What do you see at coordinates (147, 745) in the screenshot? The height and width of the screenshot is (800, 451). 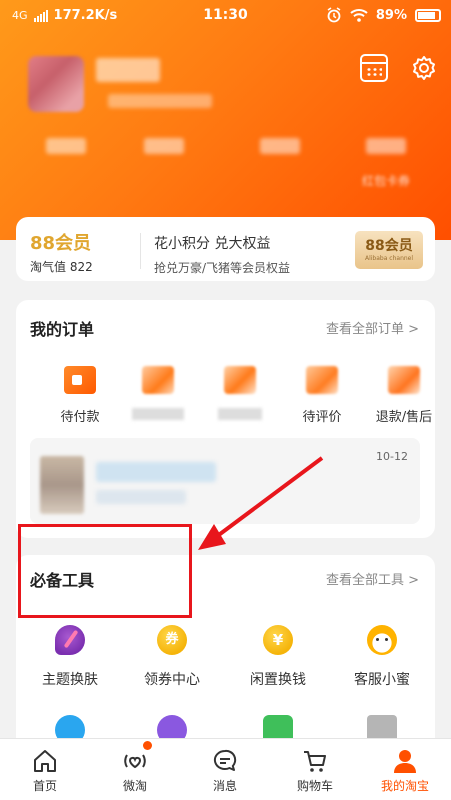 I see `notification-dot` at bounding box center [147, 745].